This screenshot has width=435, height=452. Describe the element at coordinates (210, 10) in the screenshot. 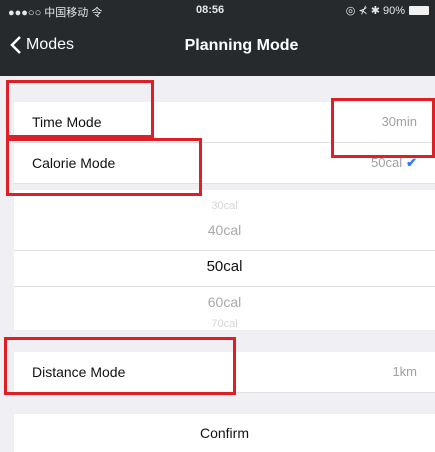

I see `status-time: 08:56` at that location.